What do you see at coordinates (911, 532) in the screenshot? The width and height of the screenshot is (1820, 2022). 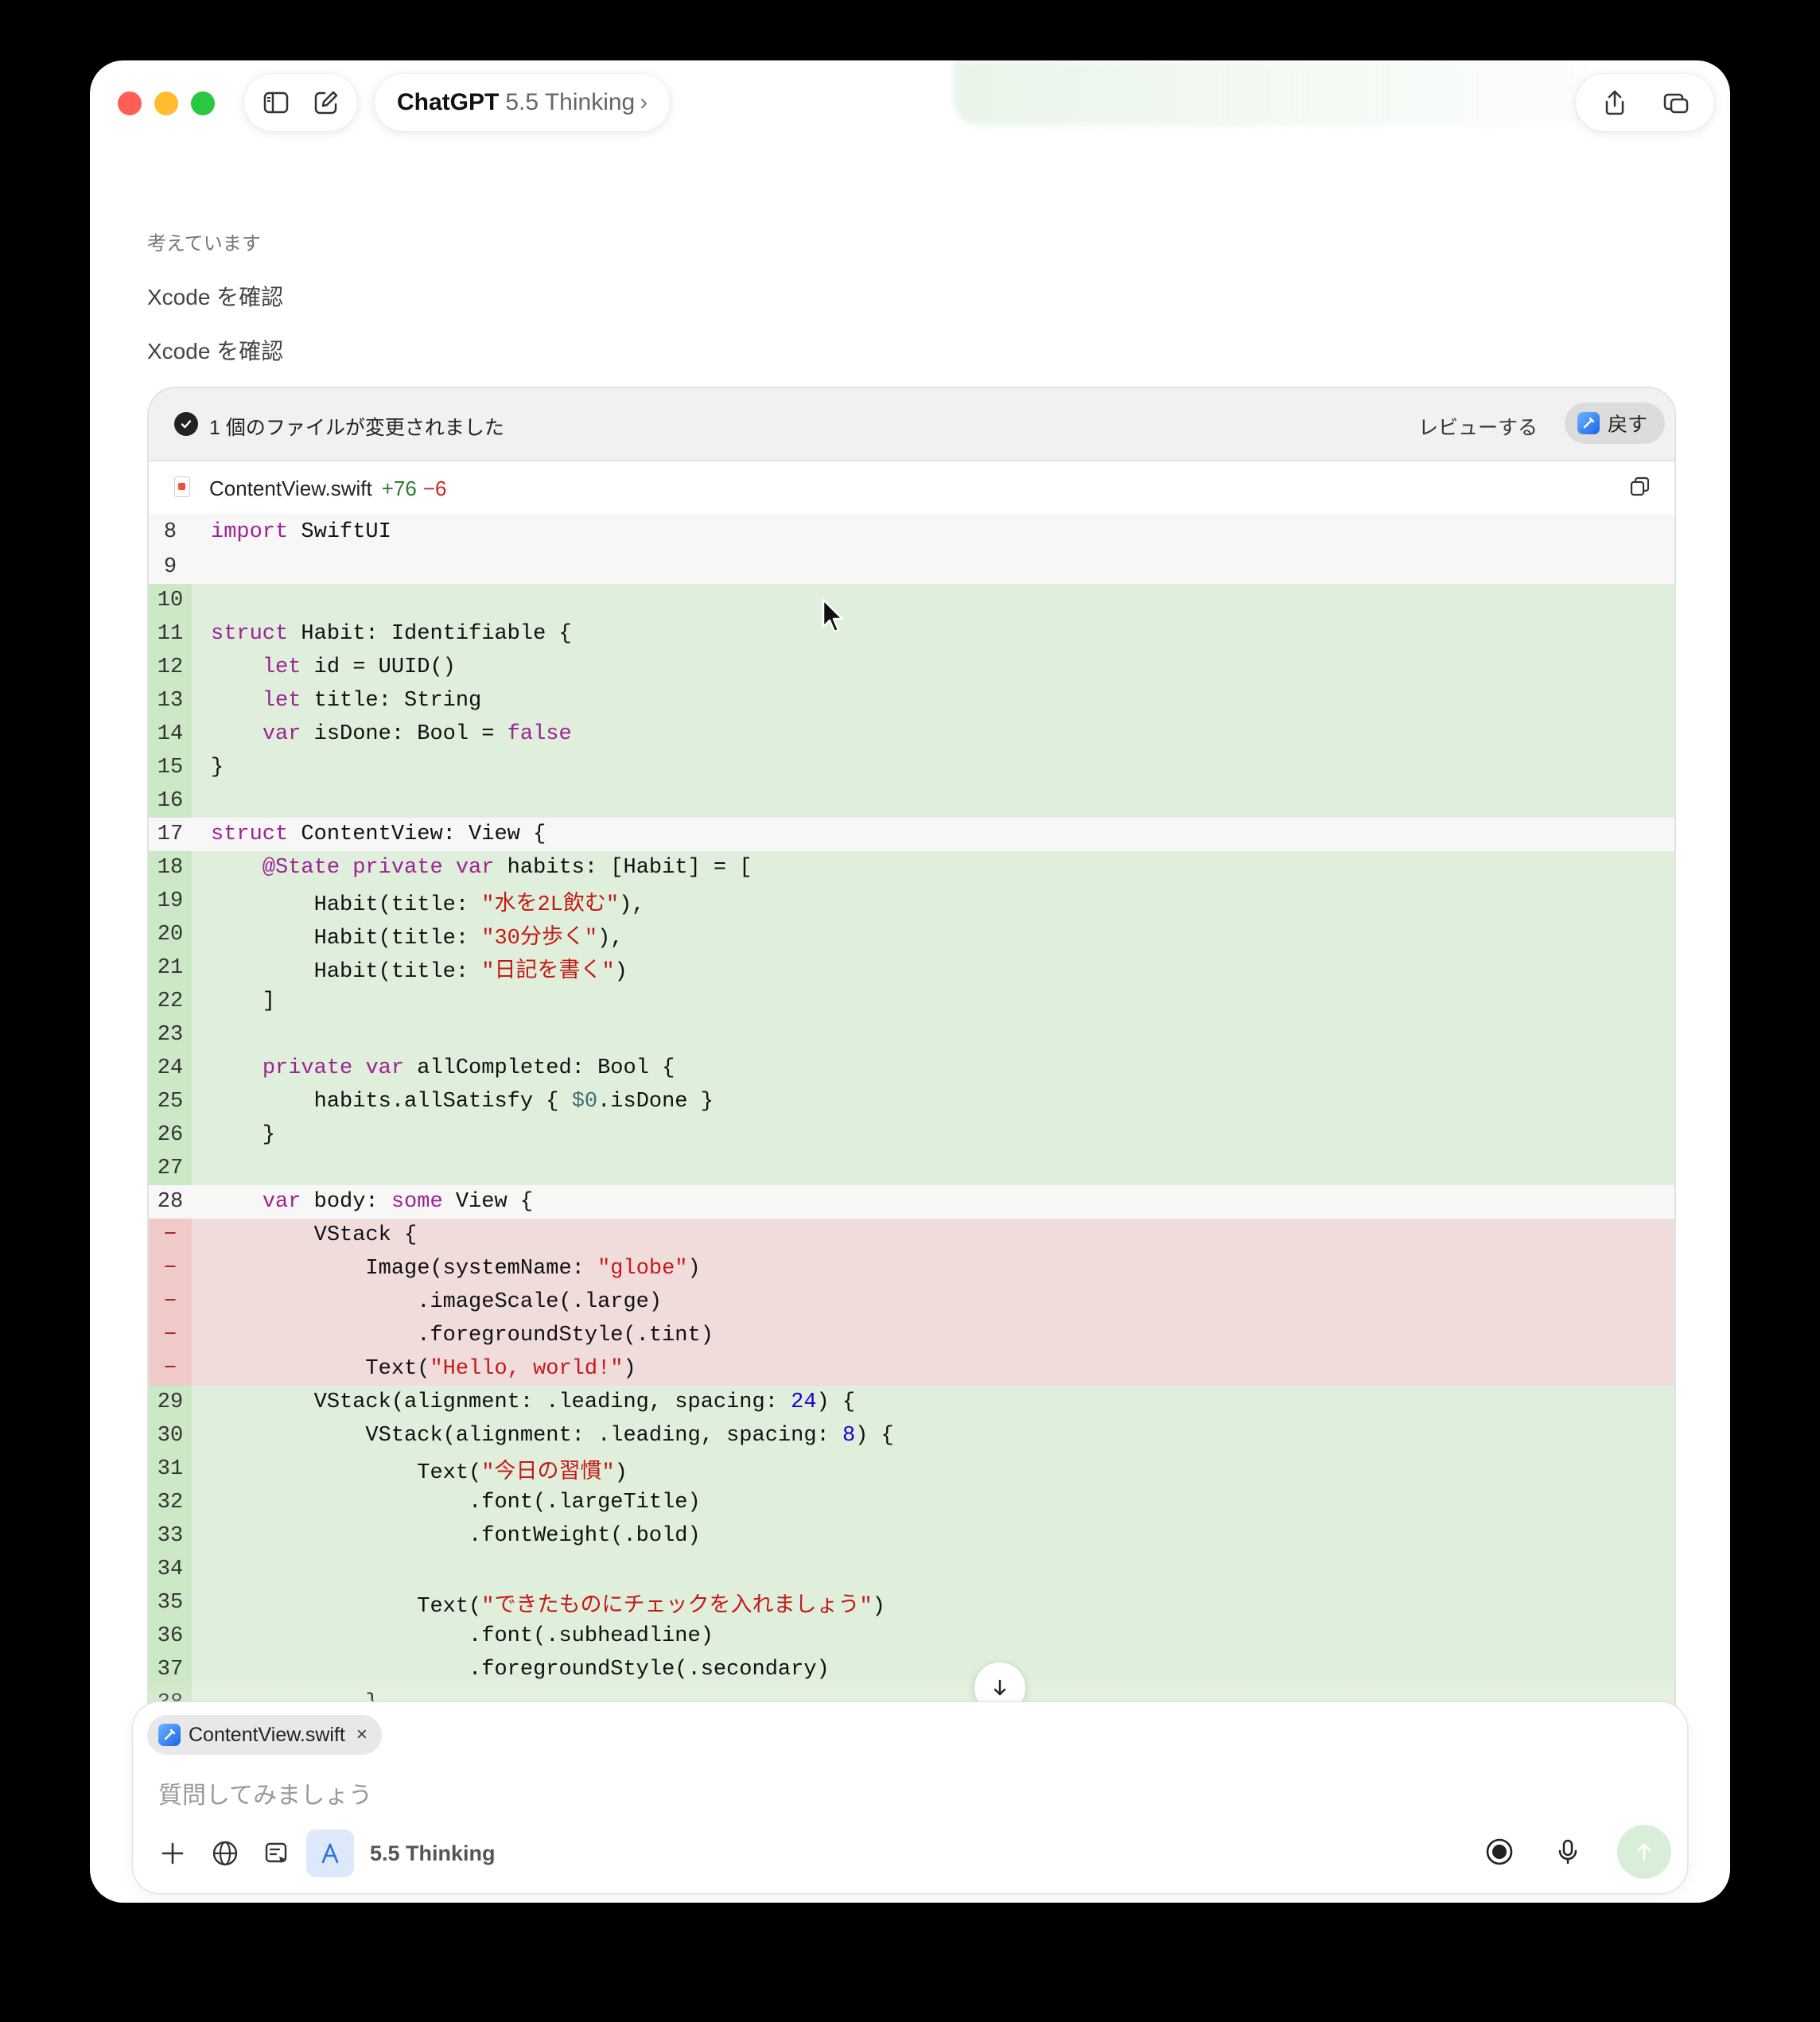 I see `context-line: 8 import SwiftUI` at bounding box center [911, 532].